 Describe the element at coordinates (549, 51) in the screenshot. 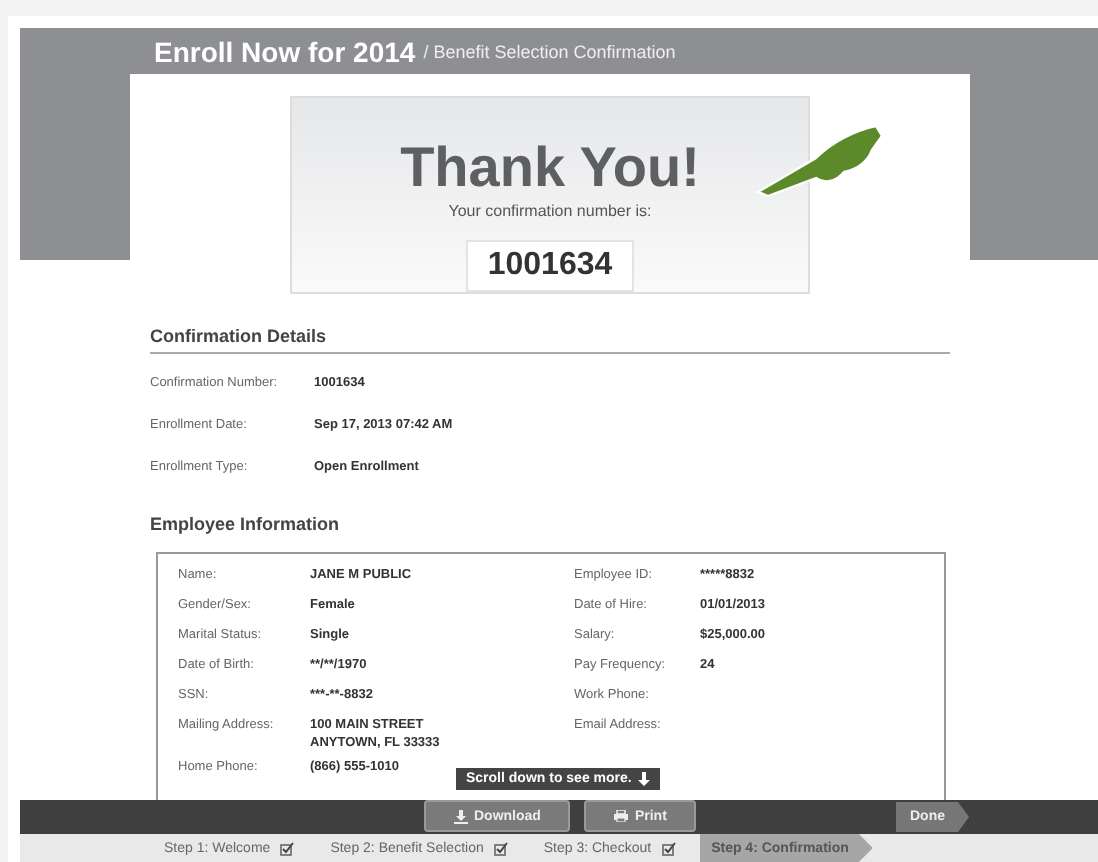

I see `page-subtitle: / Benefit Selection Confirmation` at that location.